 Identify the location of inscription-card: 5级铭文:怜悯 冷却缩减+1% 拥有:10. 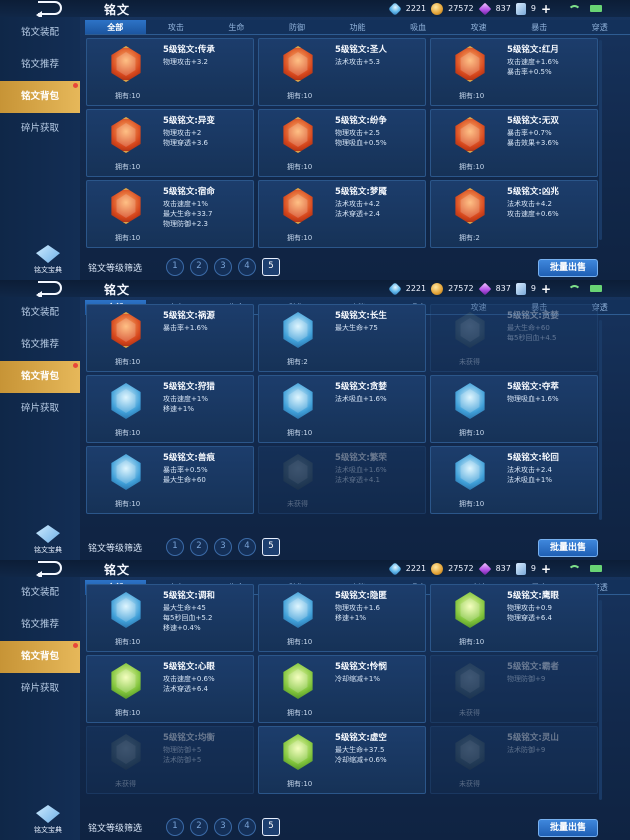
(342, 689).